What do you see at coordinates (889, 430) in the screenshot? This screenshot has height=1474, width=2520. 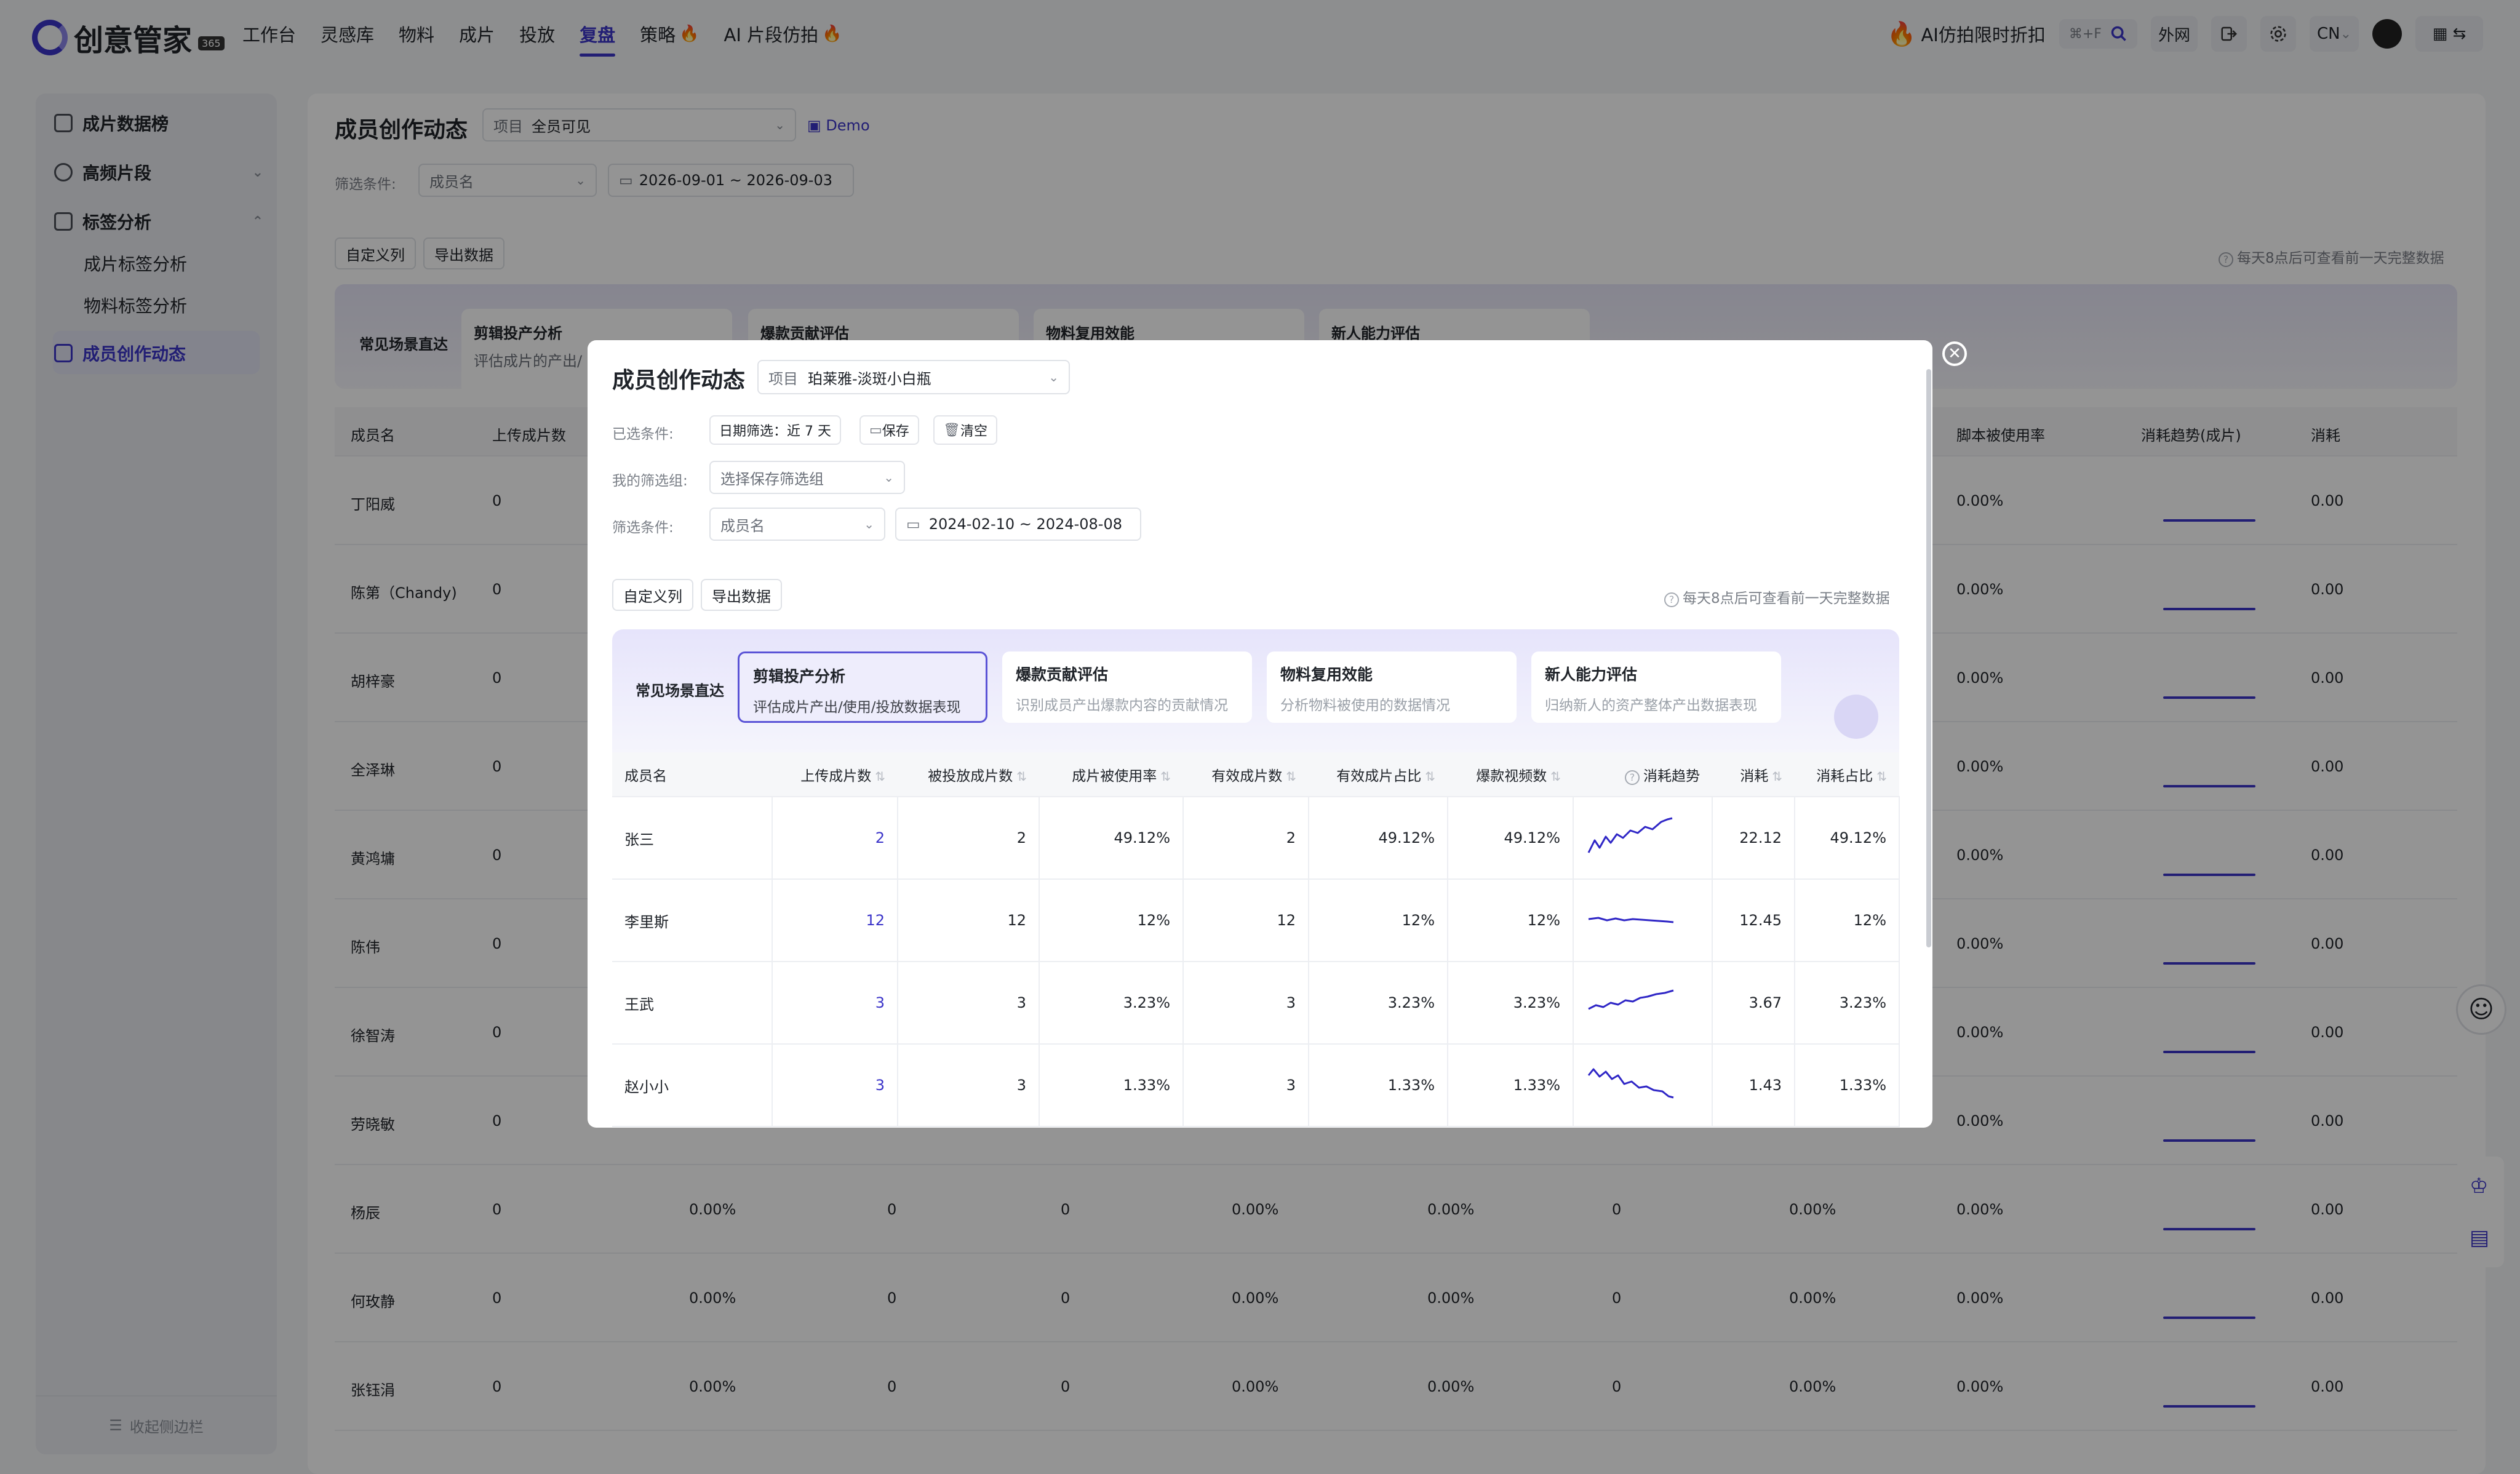 I see `save-filter-button: ▭ 保存` at bounding box center [889, 430].